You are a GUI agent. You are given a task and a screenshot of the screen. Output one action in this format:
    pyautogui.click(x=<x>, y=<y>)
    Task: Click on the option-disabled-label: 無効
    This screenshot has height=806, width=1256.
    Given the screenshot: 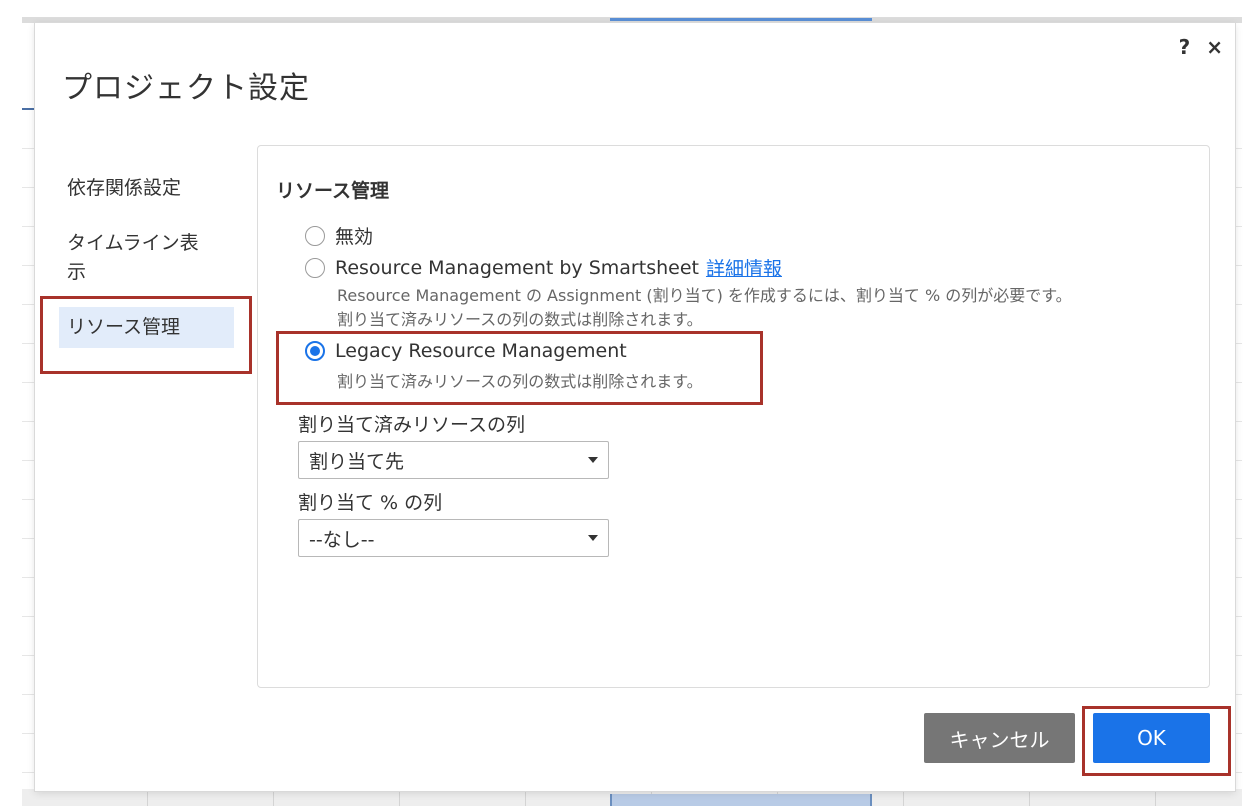 What is the action you would take?
    pyautogui.click(x=354, y=237)
    